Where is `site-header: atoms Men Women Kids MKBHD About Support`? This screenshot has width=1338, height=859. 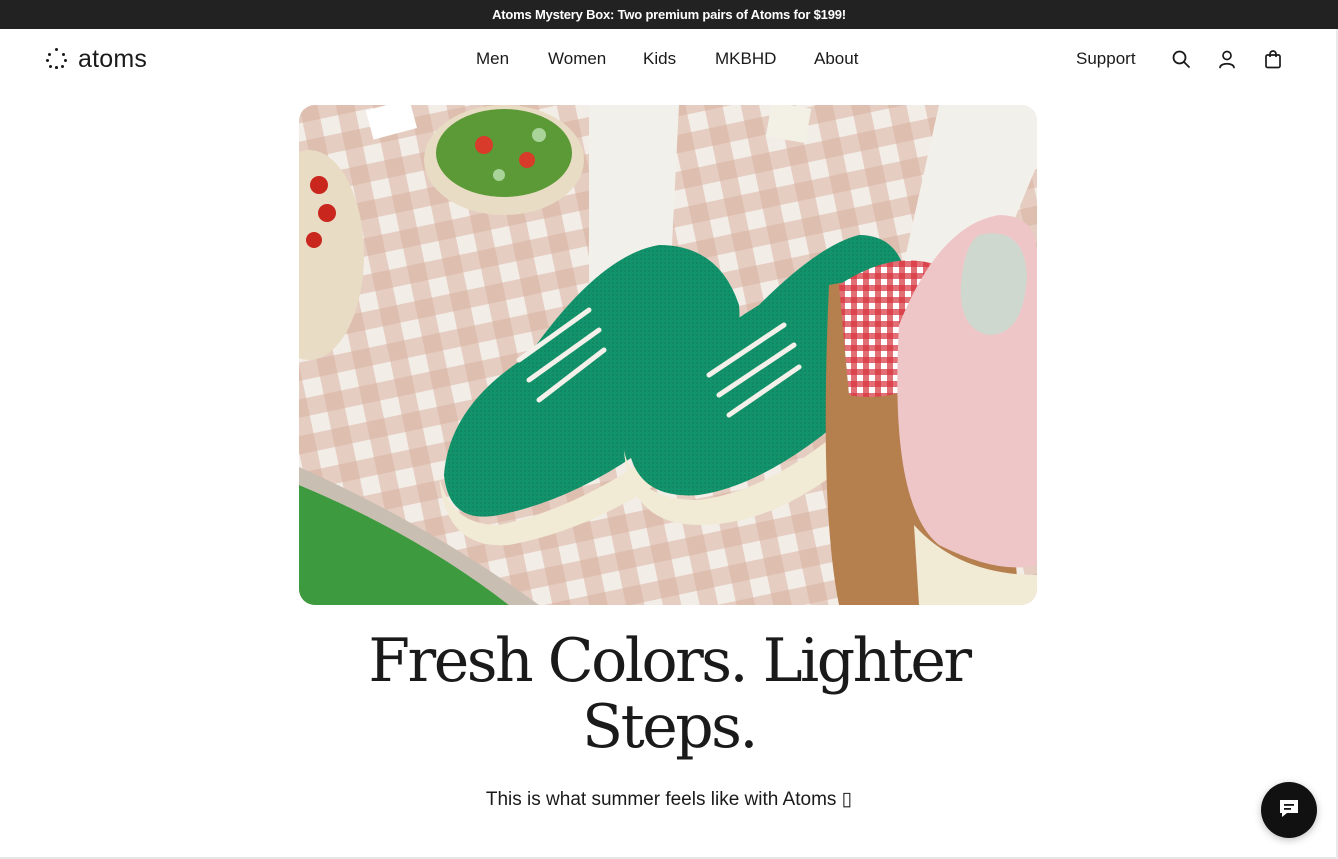
site-header: atoms Men Women Kids MKBHD About Support is located at coordinates (669, 60).